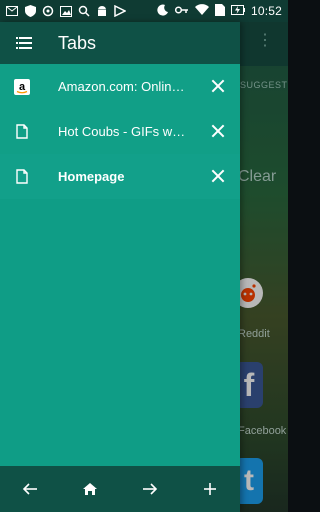  Describe the element at coordinates (30, 11) in the screenshot. I see `shield-icon` at that location.